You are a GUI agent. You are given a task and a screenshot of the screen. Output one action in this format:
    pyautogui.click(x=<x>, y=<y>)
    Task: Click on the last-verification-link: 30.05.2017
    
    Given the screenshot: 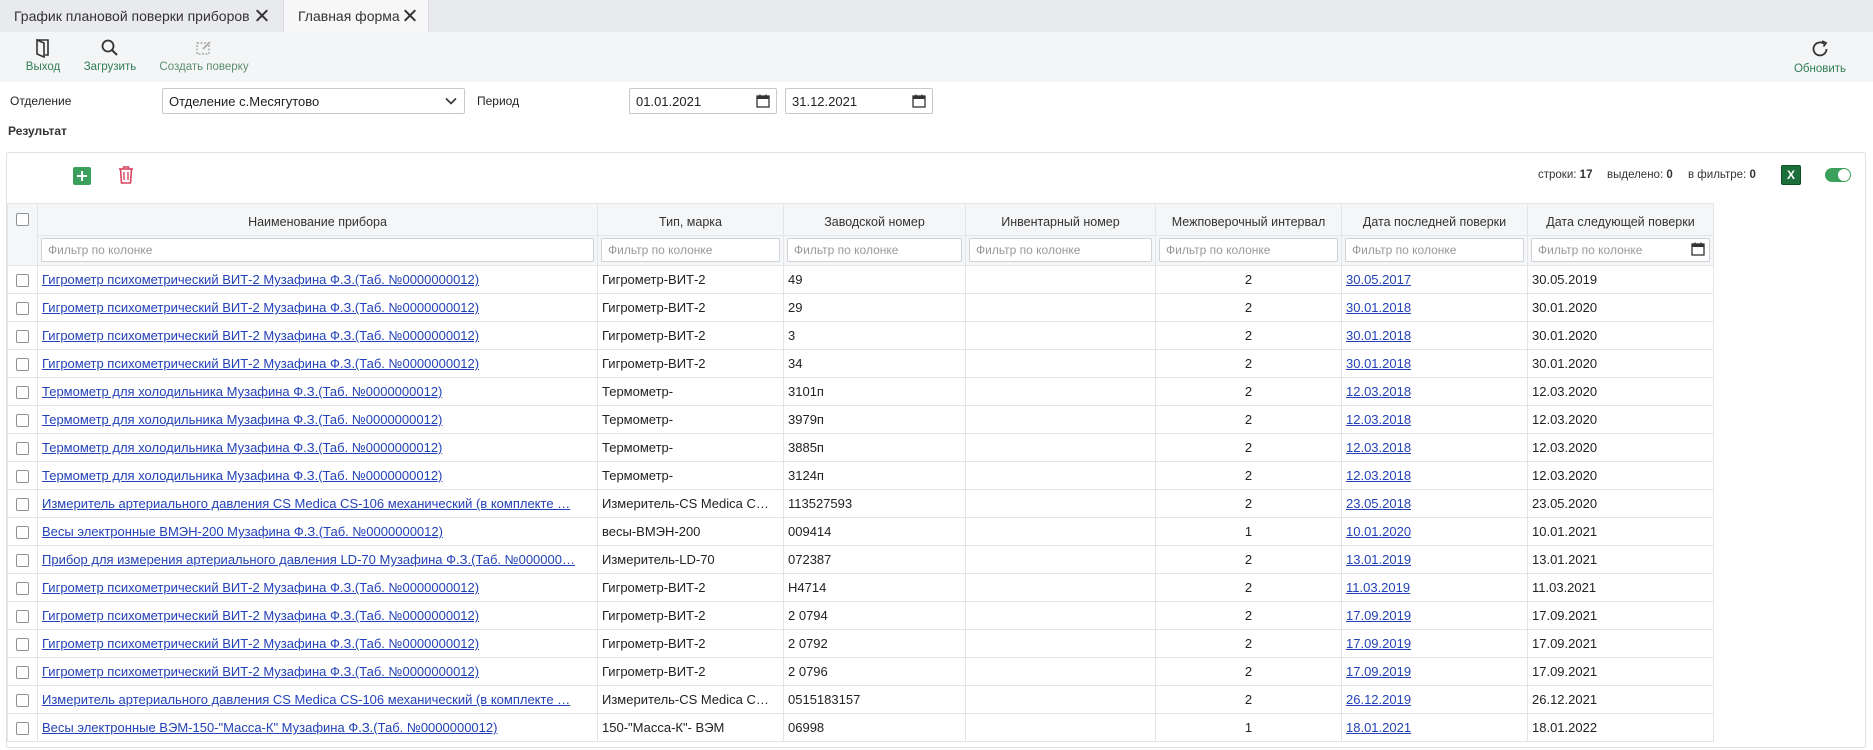 What is the action you would take?
    pyautogui.click(x=1378, y=279)
    